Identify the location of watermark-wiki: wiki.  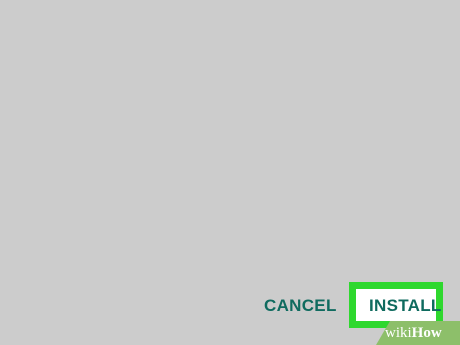
(398, 333).